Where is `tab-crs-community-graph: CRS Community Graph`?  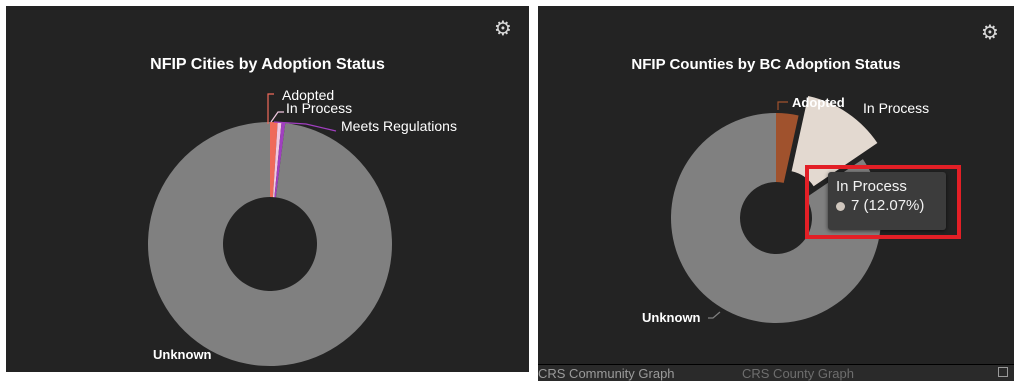
tab-crs-community-graph: CRS Community Graph is located at coordinates (606, 373).